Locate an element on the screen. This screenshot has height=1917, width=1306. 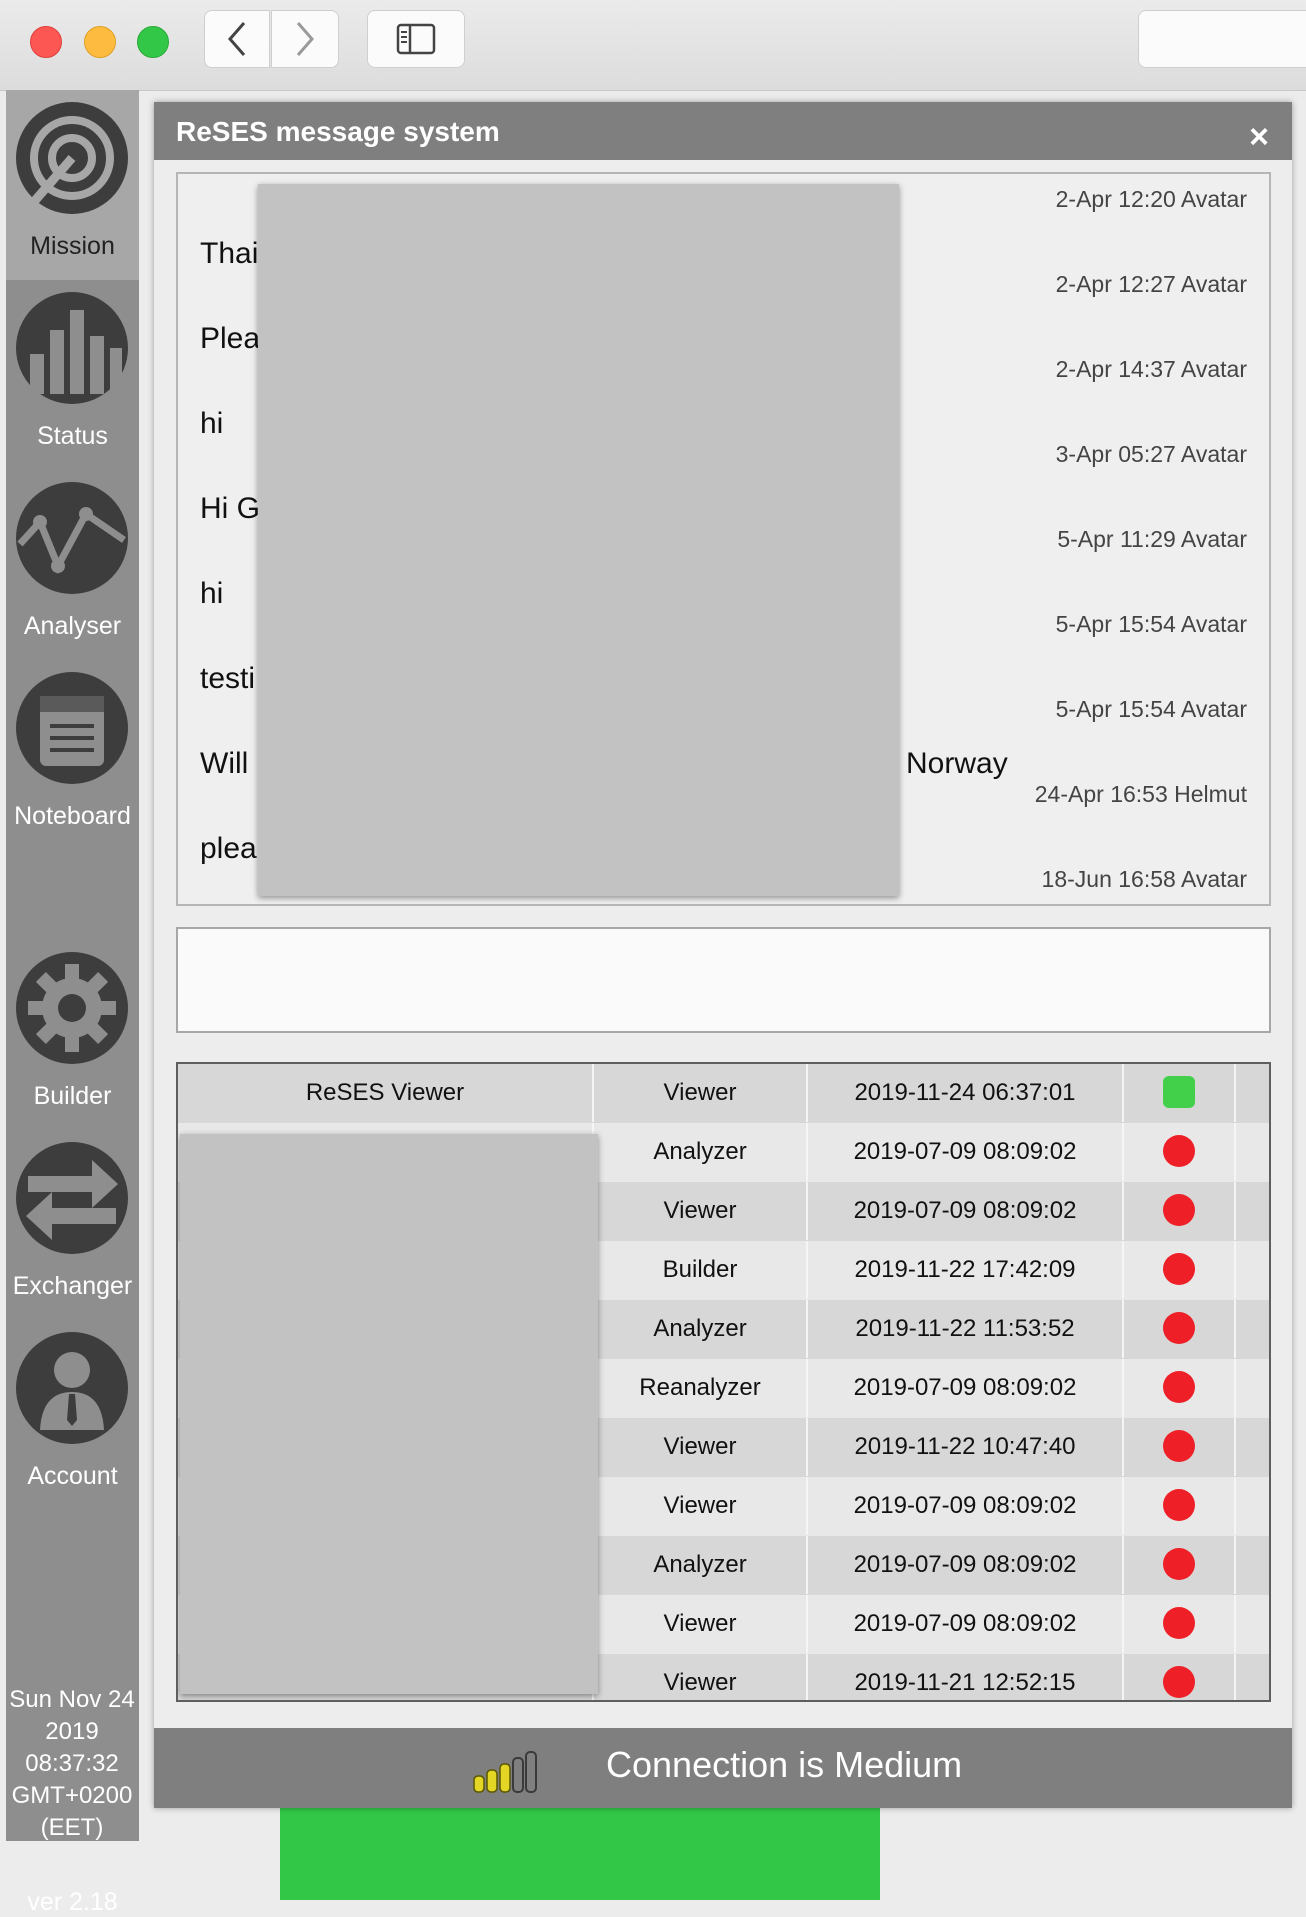
nav-item-label: Account is located at coordinates (72, 1476).